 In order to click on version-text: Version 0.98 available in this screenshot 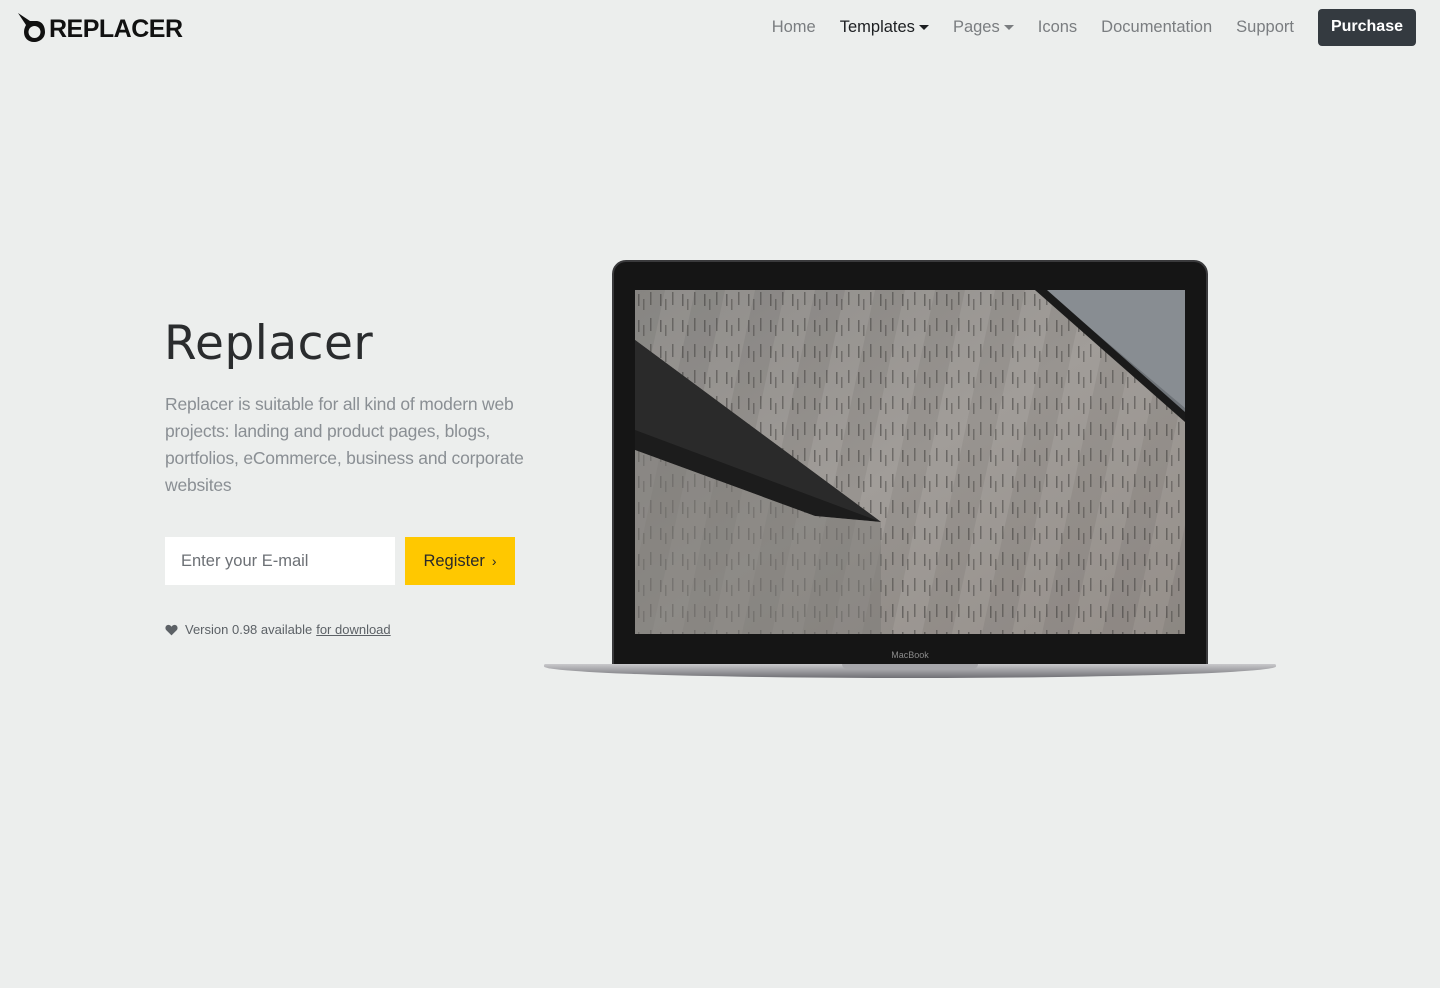, I will do `click(249, 629)`.